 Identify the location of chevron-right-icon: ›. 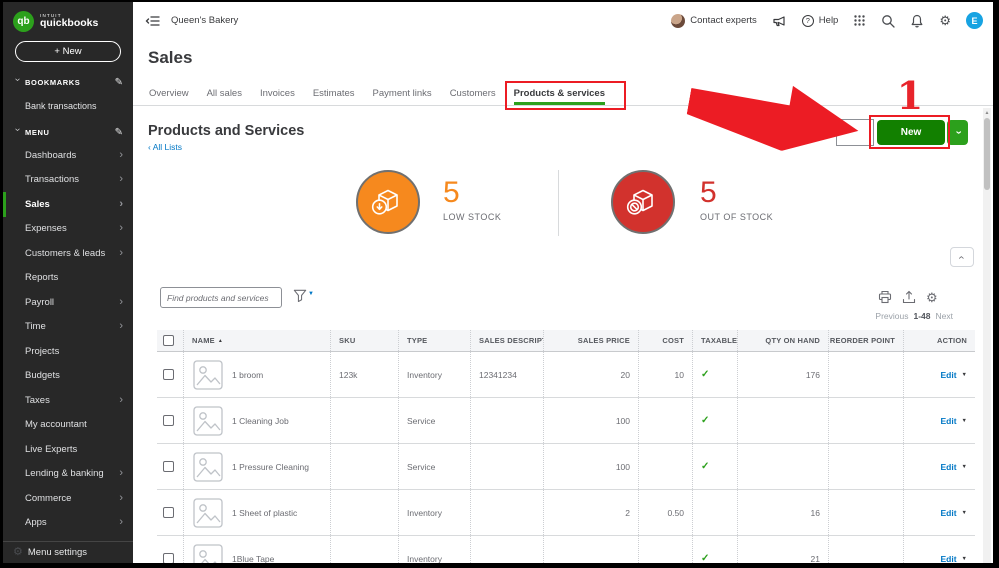
(121, 326).